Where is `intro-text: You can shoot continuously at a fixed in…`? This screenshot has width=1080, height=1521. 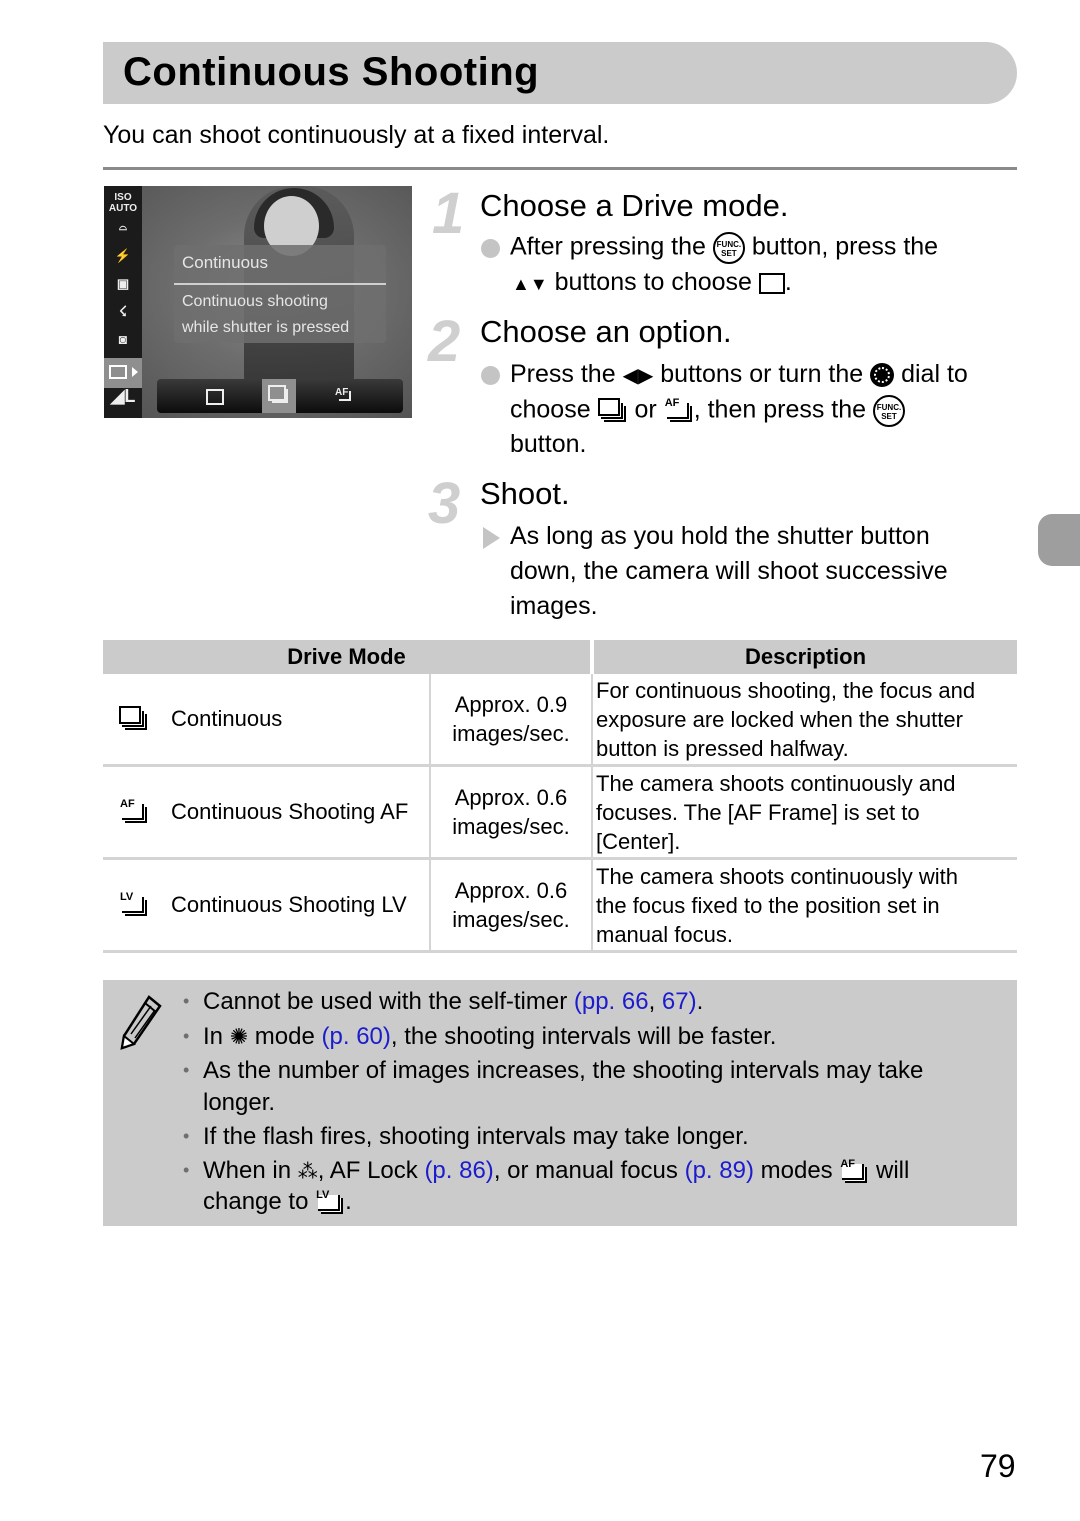 intro-text: You can shoot continuously at a fixed in… is located at coordinates (356, 135).